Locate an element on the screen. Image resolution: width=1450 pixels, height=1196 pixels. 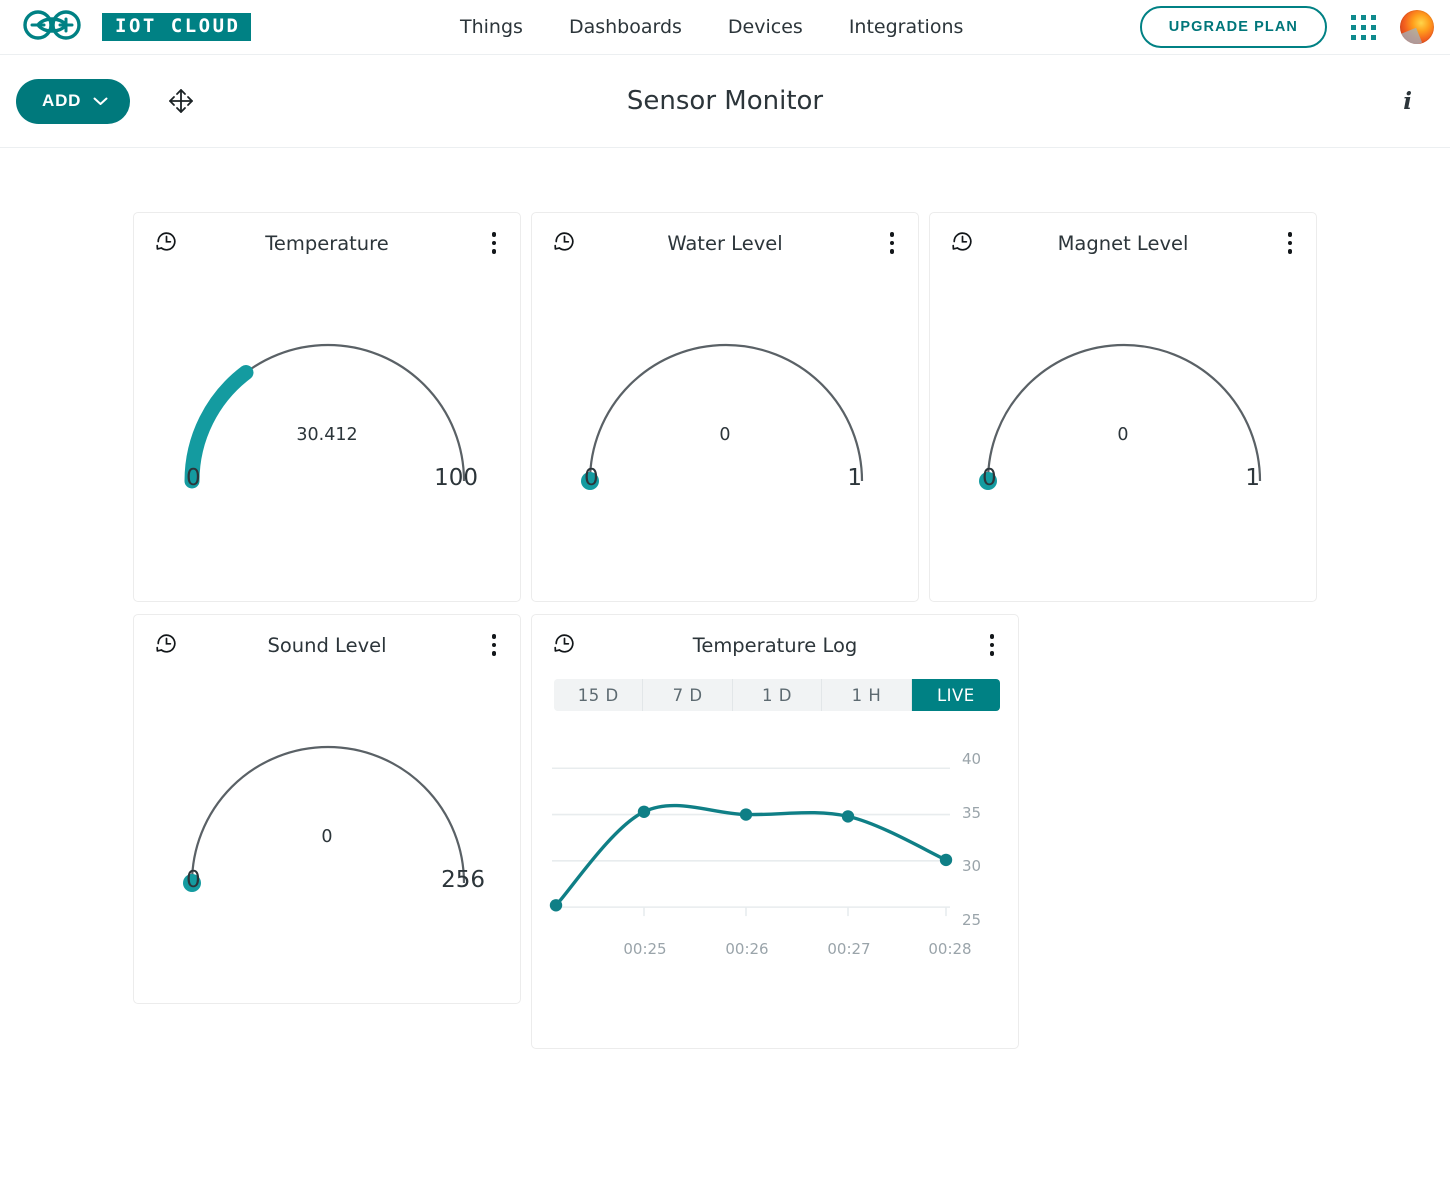
x-tick-0026: 00:26 is located at coordinates (747, 949).